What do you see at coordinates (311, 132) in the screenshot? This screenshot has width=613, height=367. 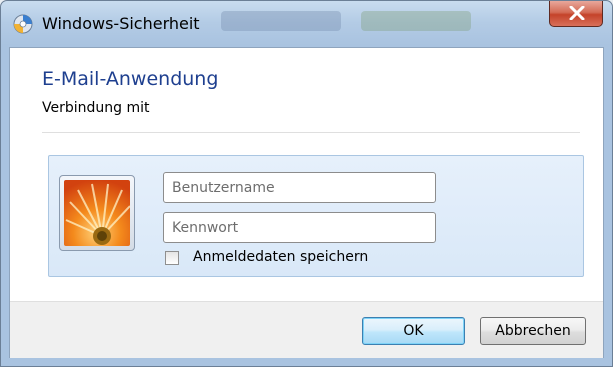 I see `divider` at bounding box center [311, 132].